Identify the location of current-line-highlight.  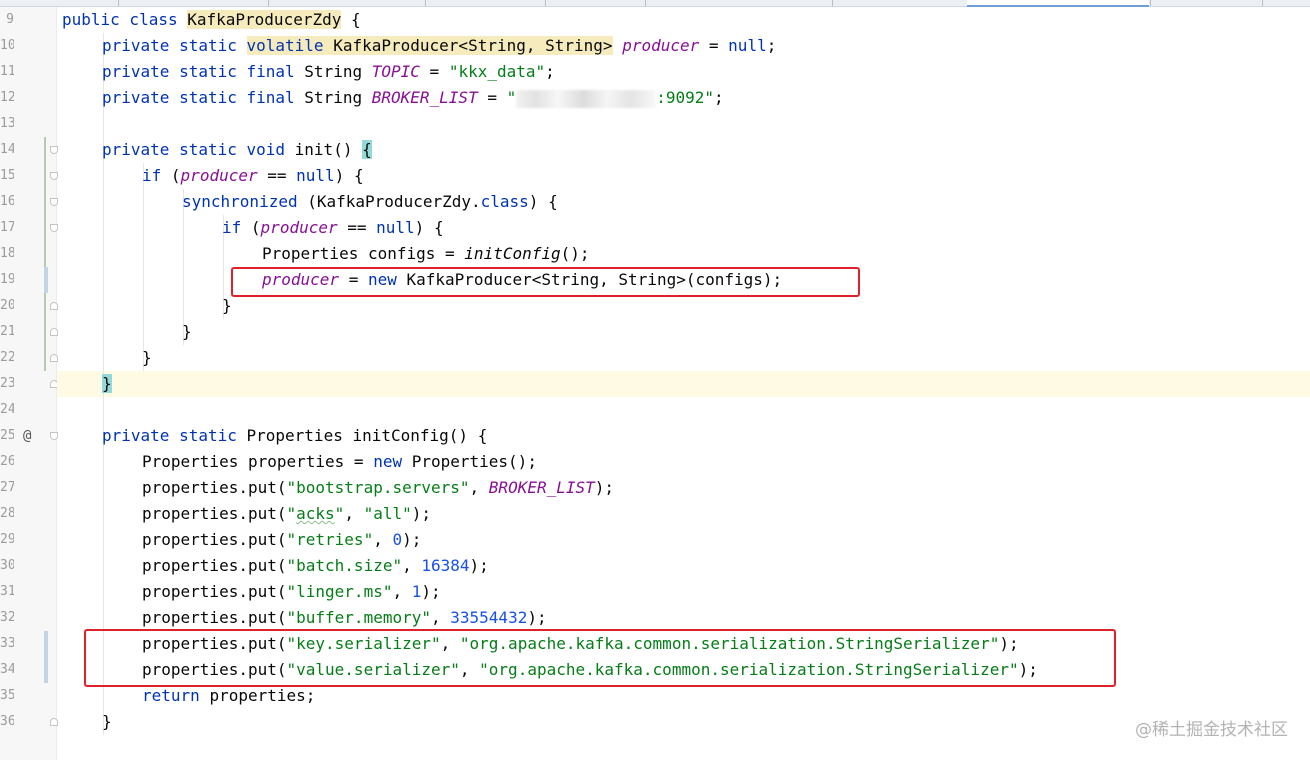
(683, 384).